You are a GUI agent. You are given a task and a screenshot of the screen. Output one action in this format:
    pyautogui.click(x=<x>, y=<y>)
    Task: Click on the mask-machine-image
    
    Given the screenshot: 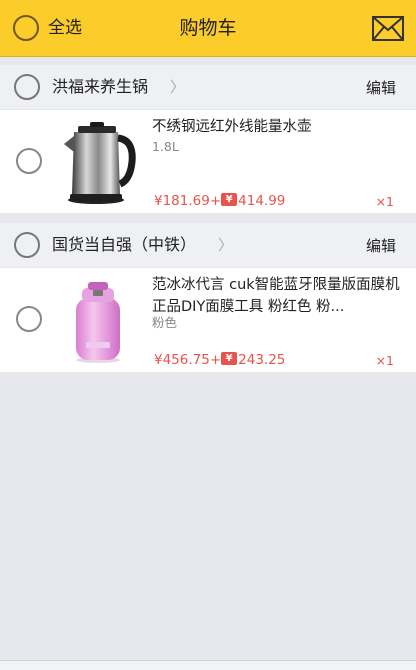 What is the action you would take?
    pyautogui.click(x=99, y=320)
    